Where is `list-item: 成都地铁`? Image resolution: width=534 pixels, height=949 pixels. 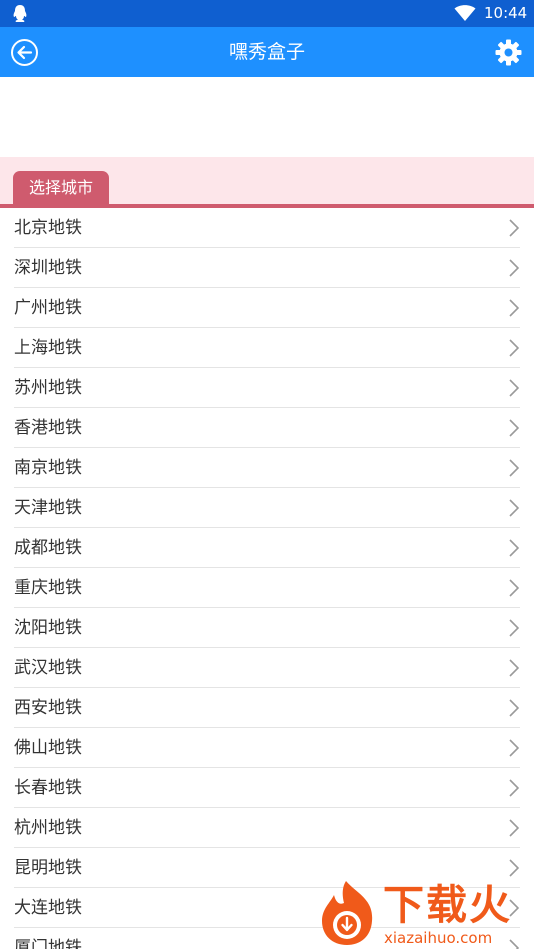
list-item: 成都地铁 is located at coordinates (267, 548).